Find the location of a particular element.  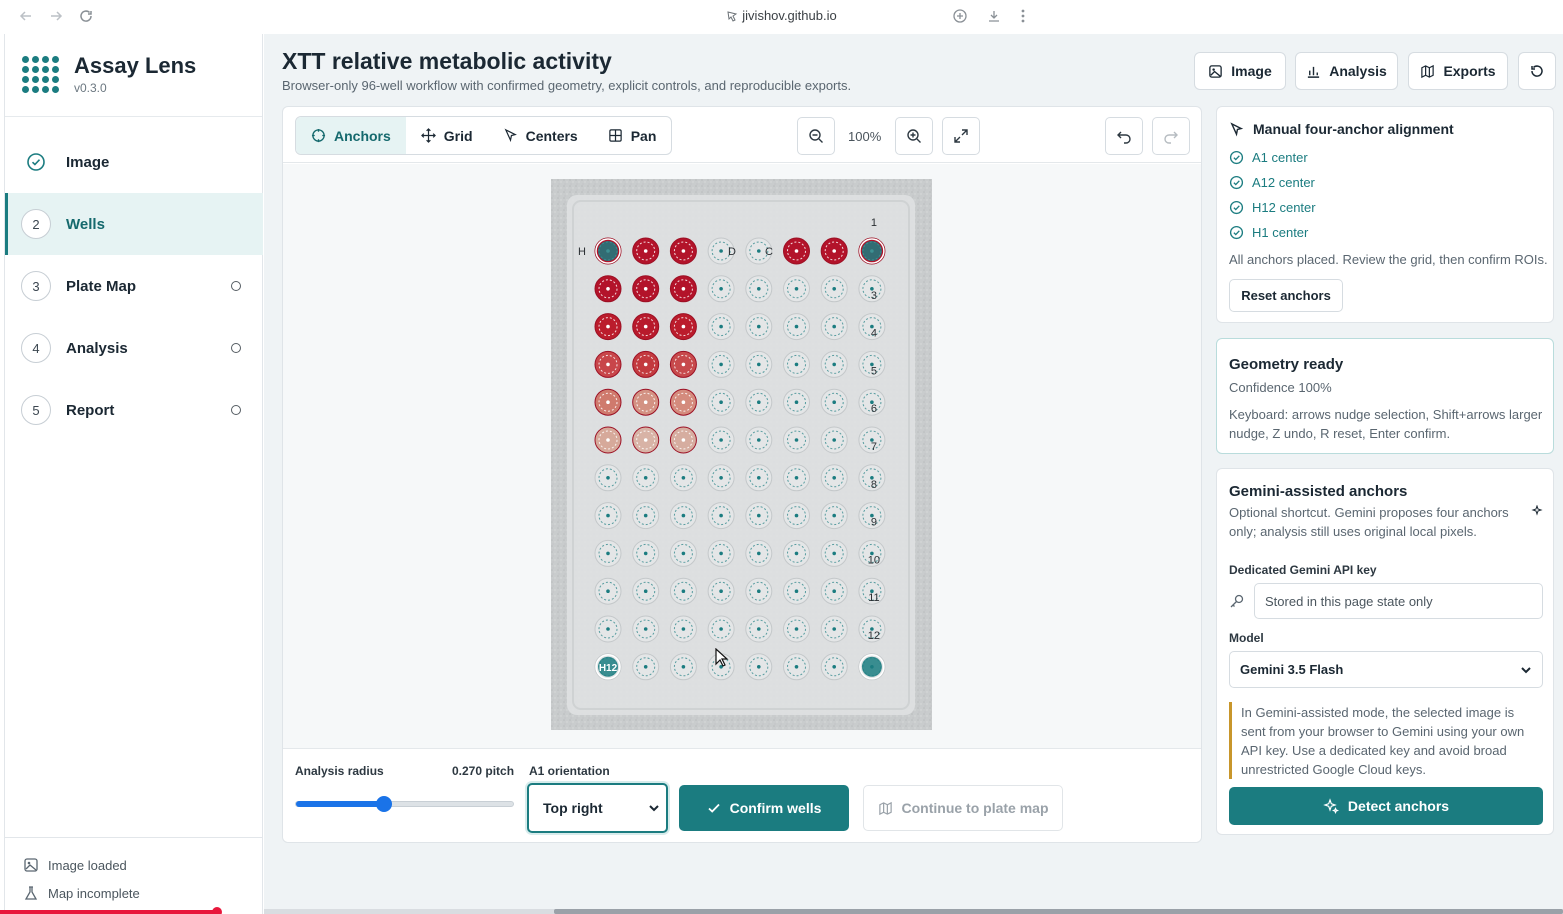

reset-anchors-button: Reset anchors is located at coordinates (1286, 295).